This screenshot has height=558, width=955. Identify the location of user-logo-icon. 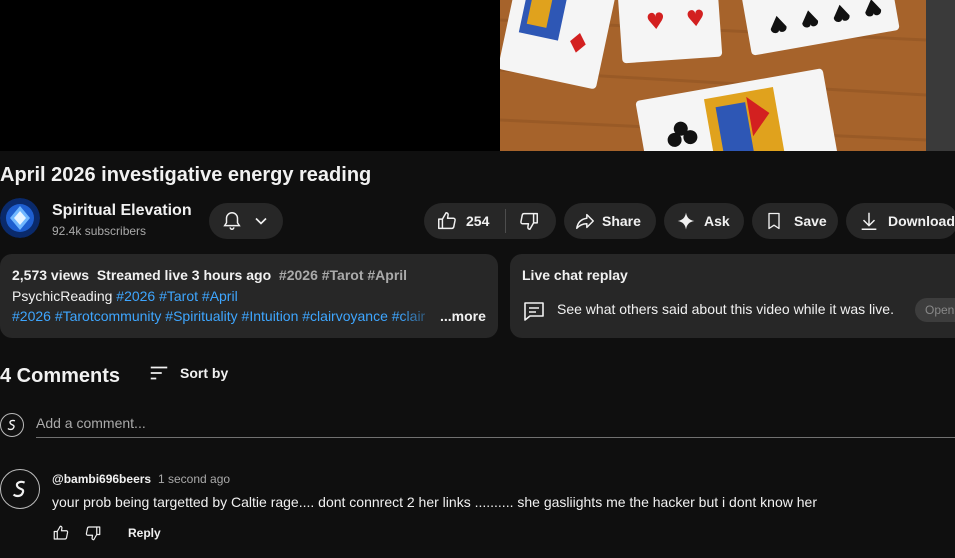
(11, 425).